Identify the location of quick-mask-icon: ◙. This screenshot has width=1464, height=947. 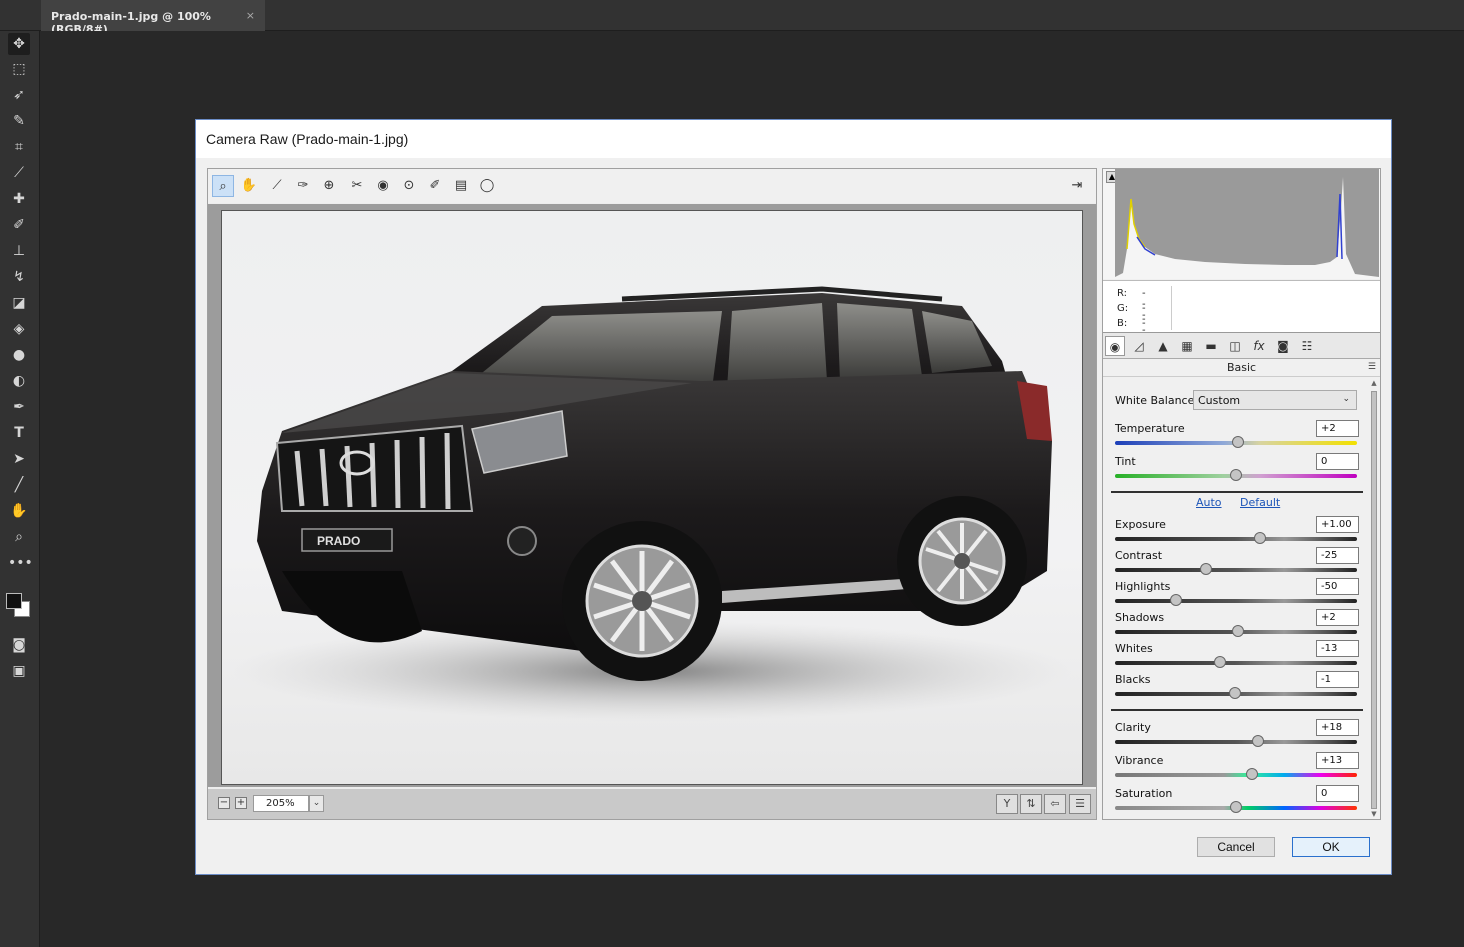
(19, 645).